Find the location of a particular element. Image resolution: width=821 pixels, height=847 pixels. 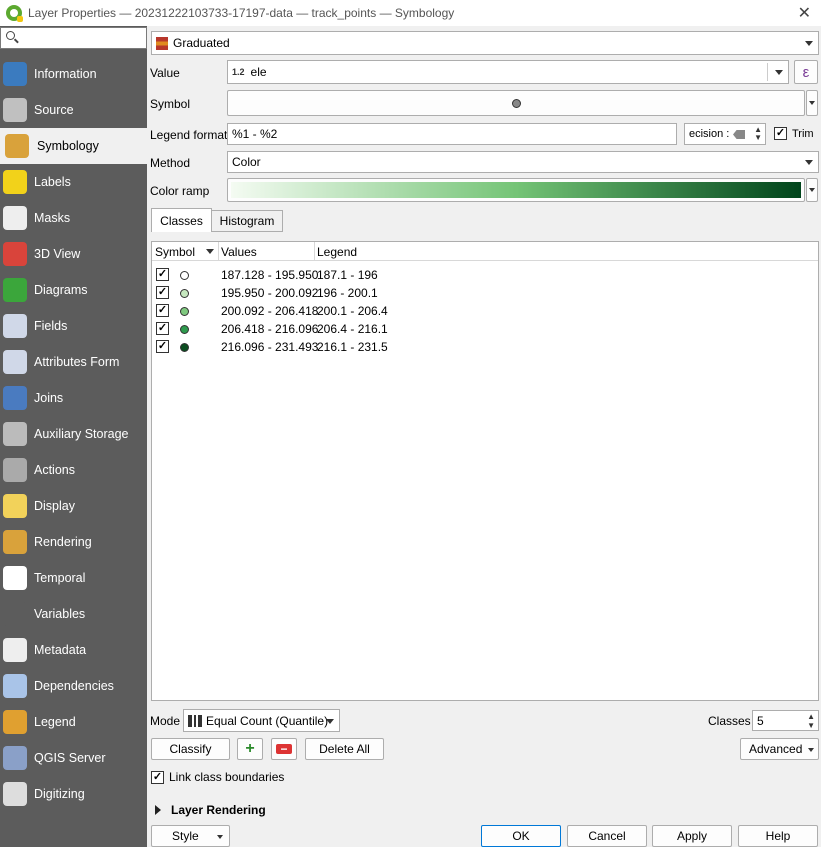

table-row: ✓ 195.950 - 200.092 196 - 200.1 is located at coordinates (485, 293).